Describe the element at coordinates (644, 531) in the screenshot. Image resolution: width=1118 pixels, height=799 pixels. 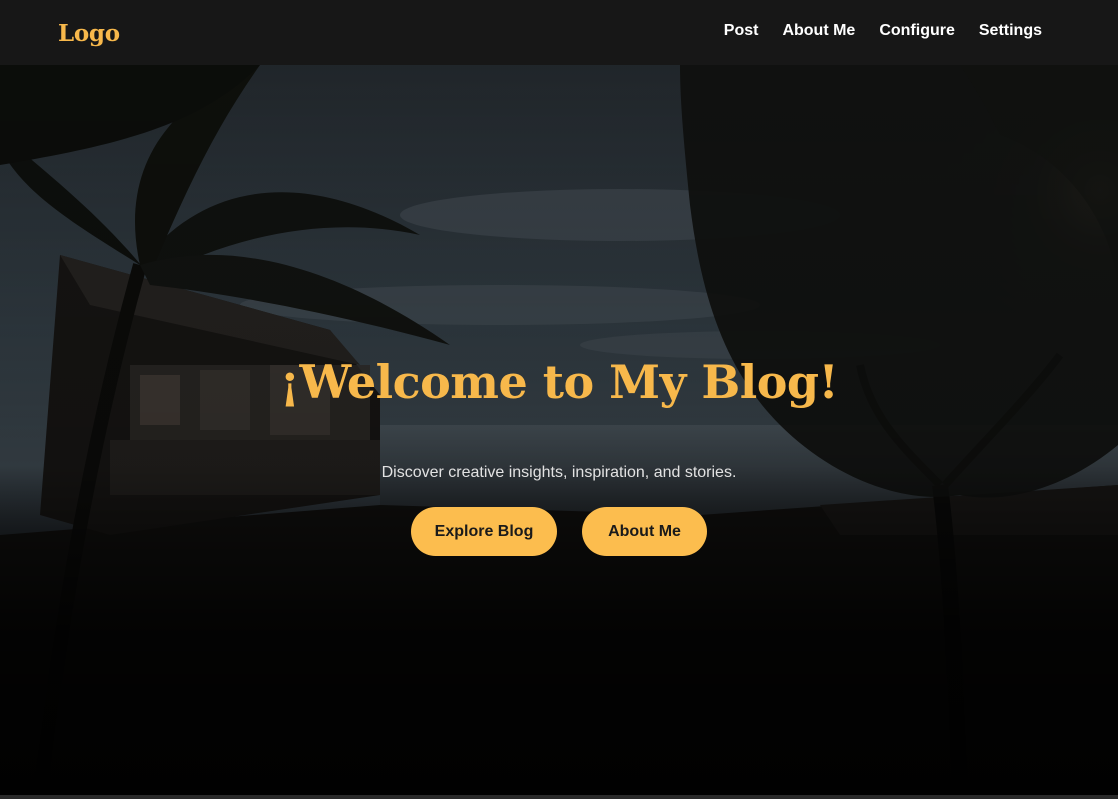
I see `about-me-button: About Me` at that location.